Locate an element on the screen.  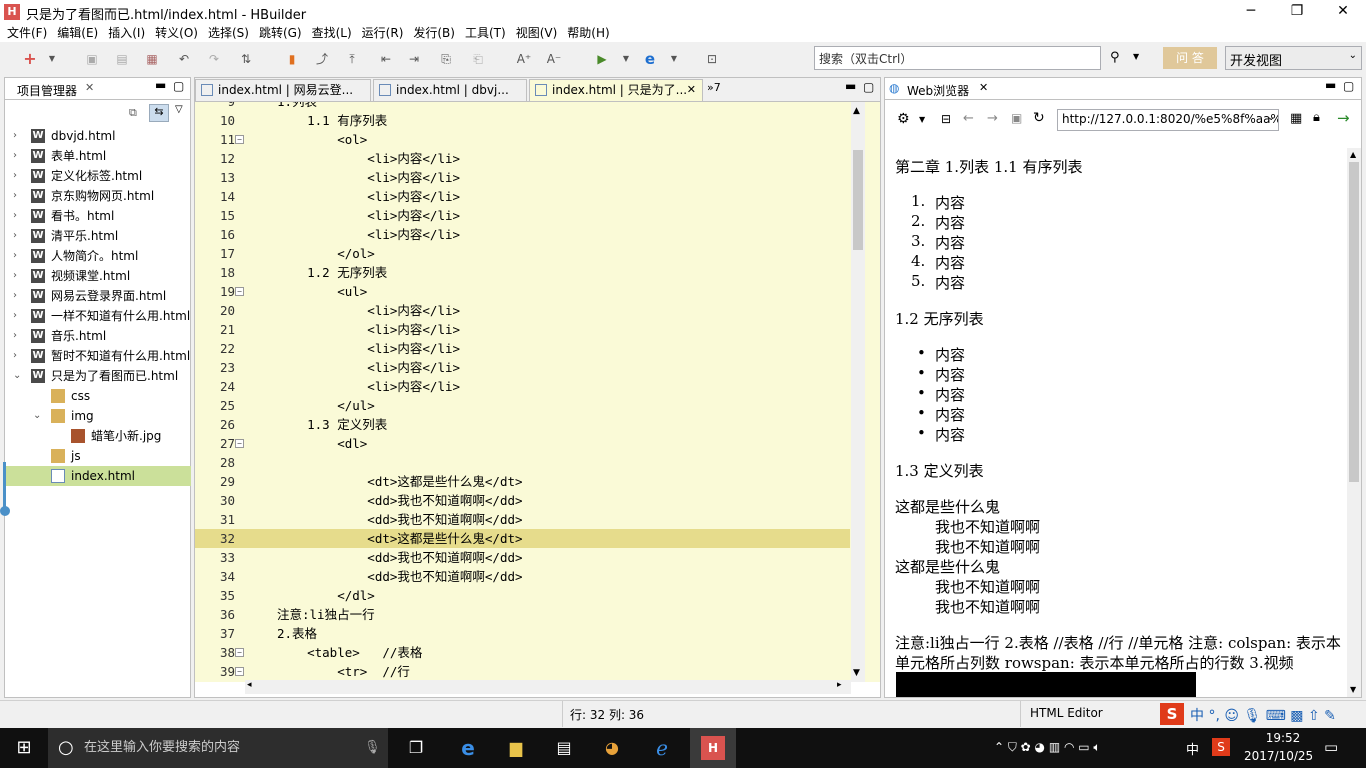
task-view-icon: ❐ is located at coordinates (416, 748).